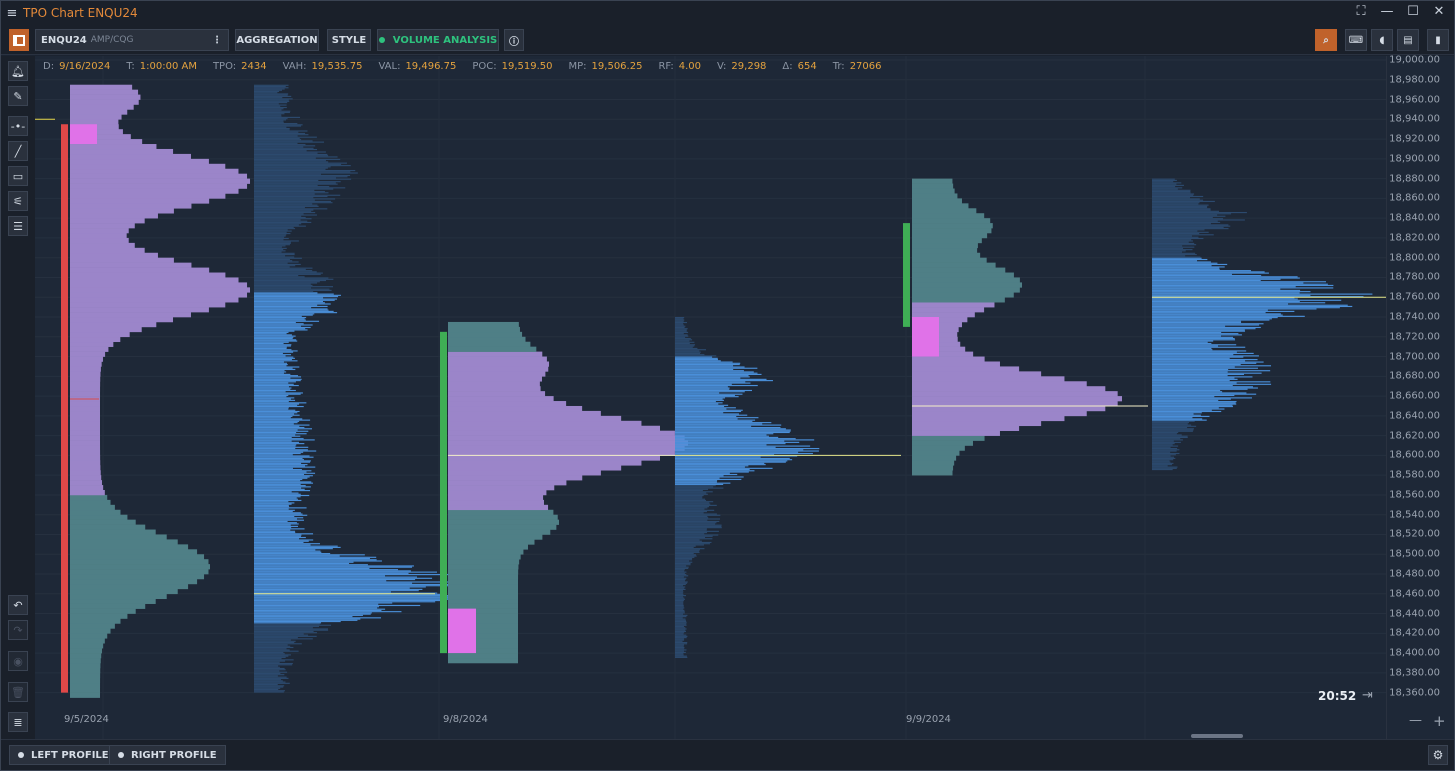 This screenshot has width=1455, height=771. I want to click on scroll-to-end-icon: ⇥, so click(1367, 695).